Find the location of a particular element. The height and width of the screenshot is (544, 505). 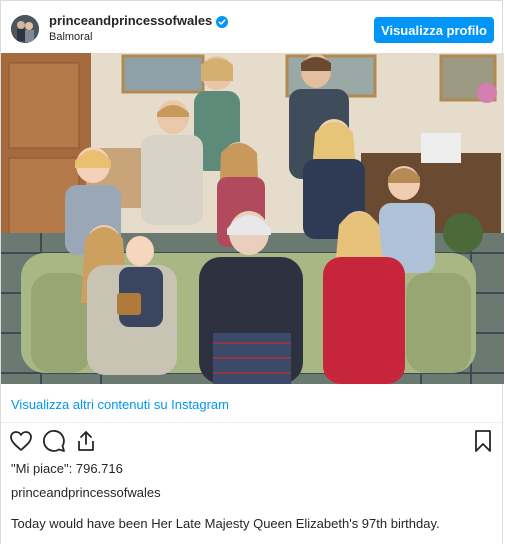

user-info: princeandprincessofwales Balmoral is located at coordinates (139, 28).